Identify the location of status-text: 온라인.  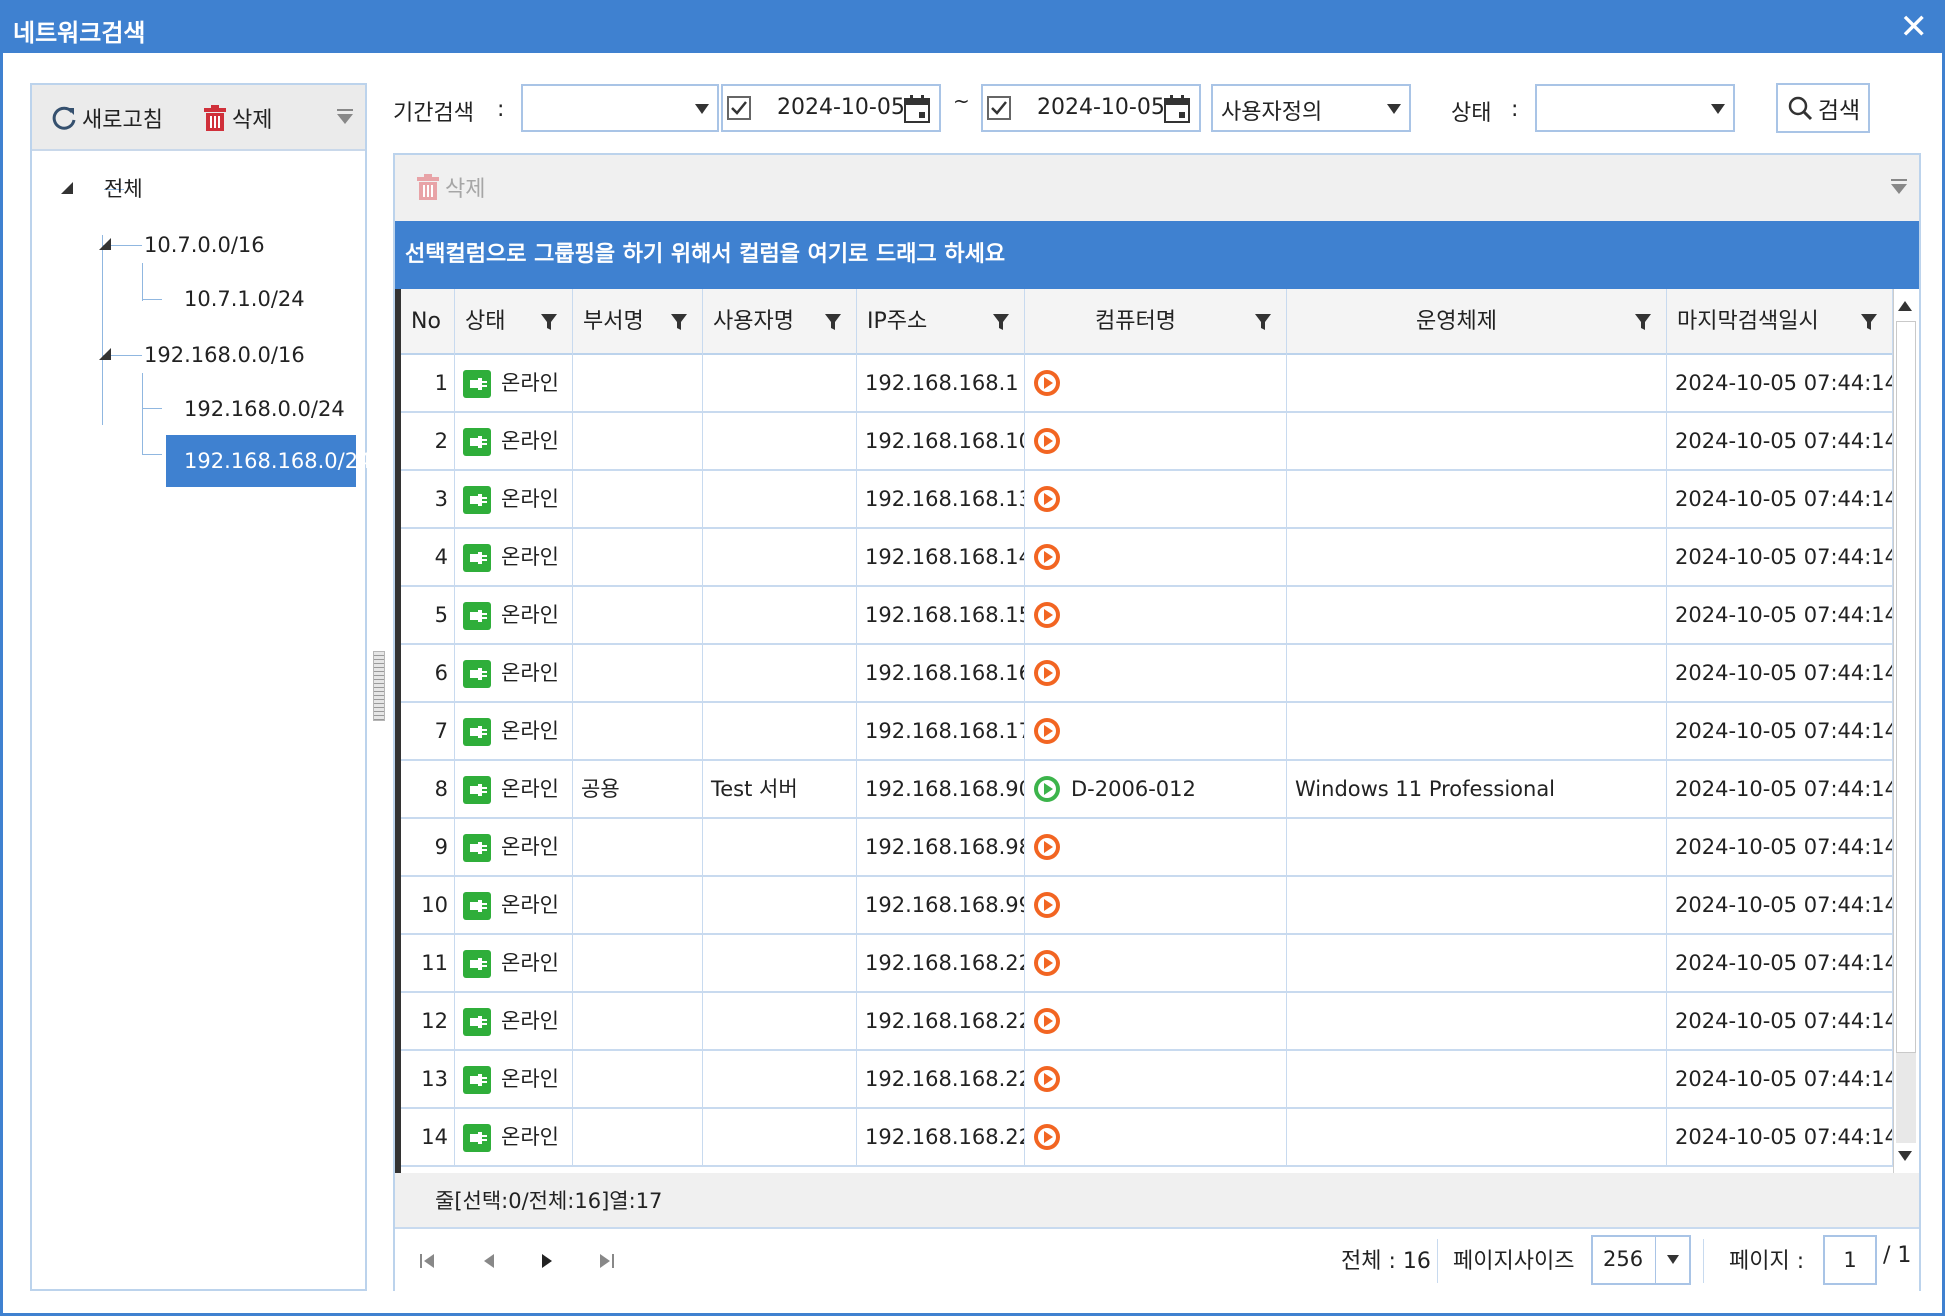
(530, 847).